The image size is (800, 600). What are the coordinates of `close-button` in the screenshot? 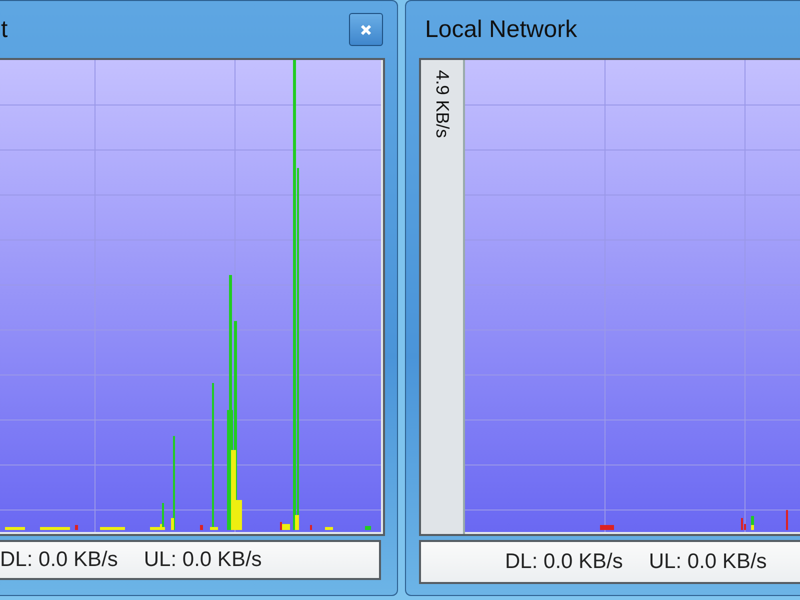 It's located at (366, 29).